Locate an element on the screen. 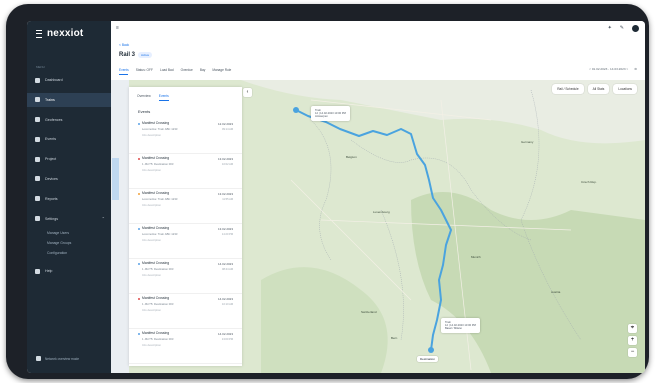 The image size is (655, 383). event-time-sub: 10:02 AM is located at coordinates (227, 164).